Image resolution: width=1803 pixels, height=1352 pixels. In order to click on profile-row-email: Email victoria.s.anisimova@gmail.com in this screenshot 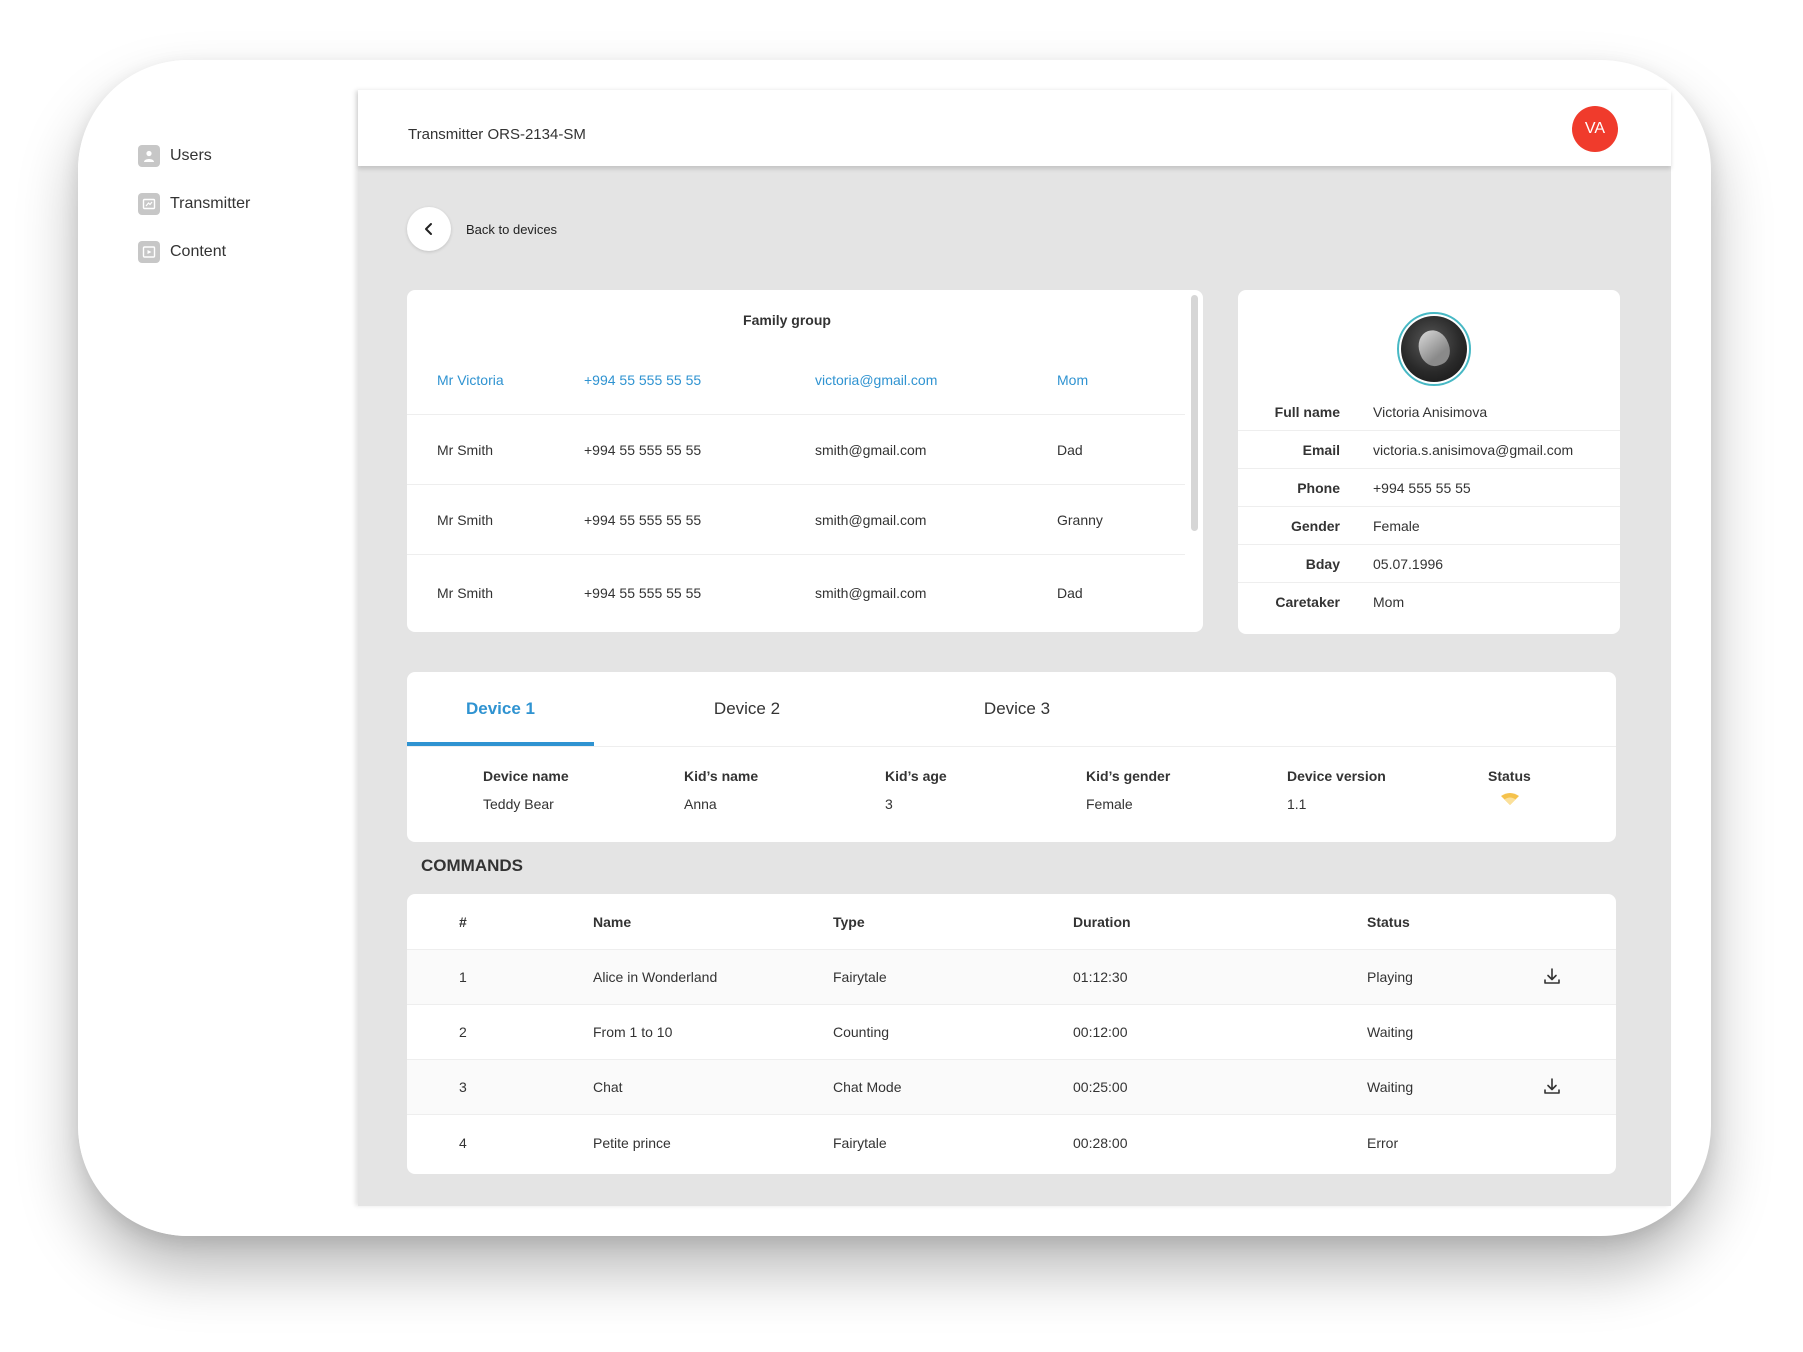, I will do `click(1429, 450)`.